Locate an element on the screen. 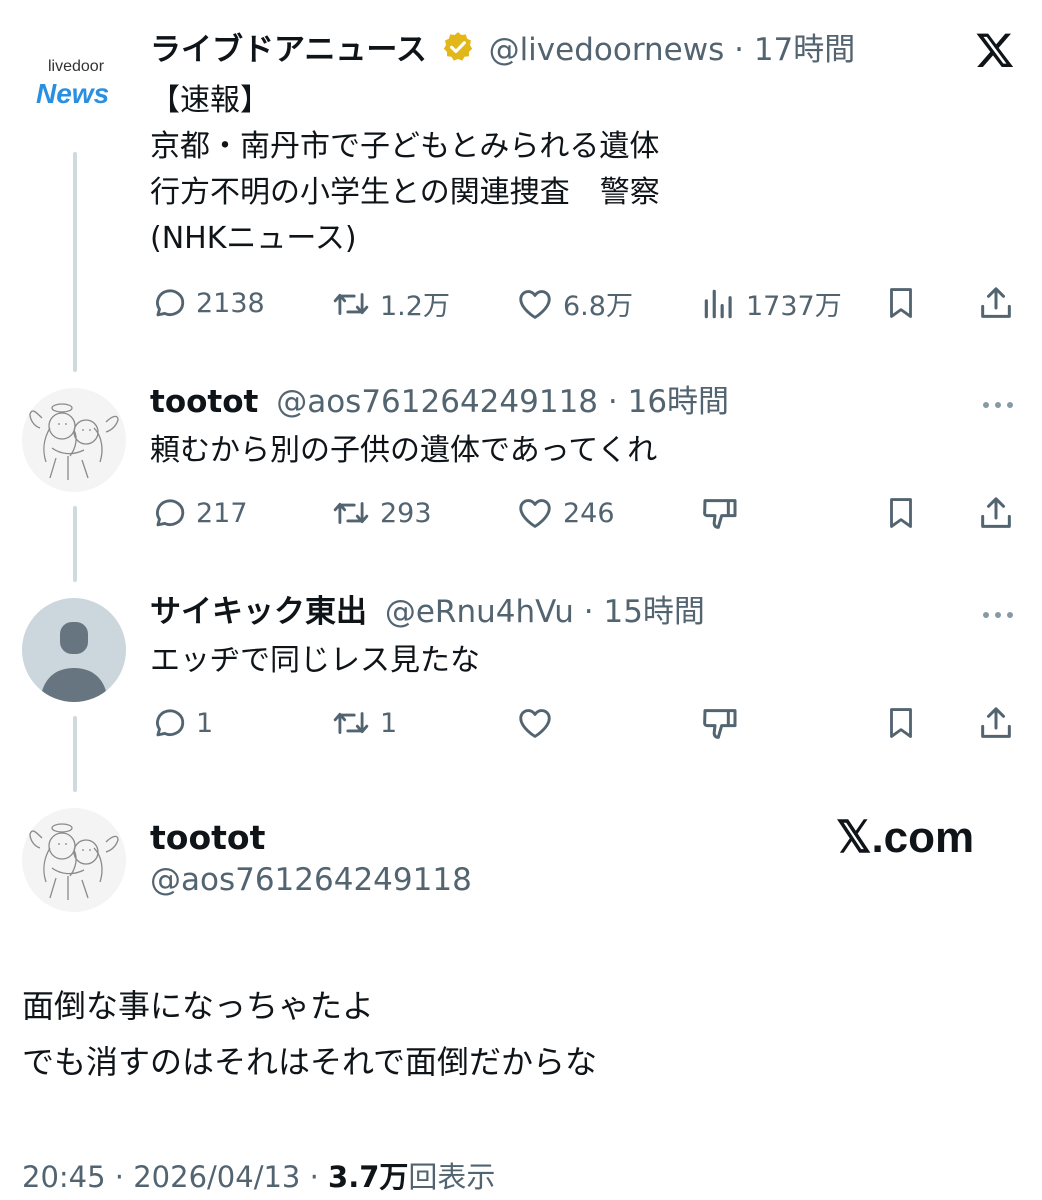 The height and width of the screenshot is (1200, 1042). repost-count: 1.2万 is located at coordinates (415, 306).